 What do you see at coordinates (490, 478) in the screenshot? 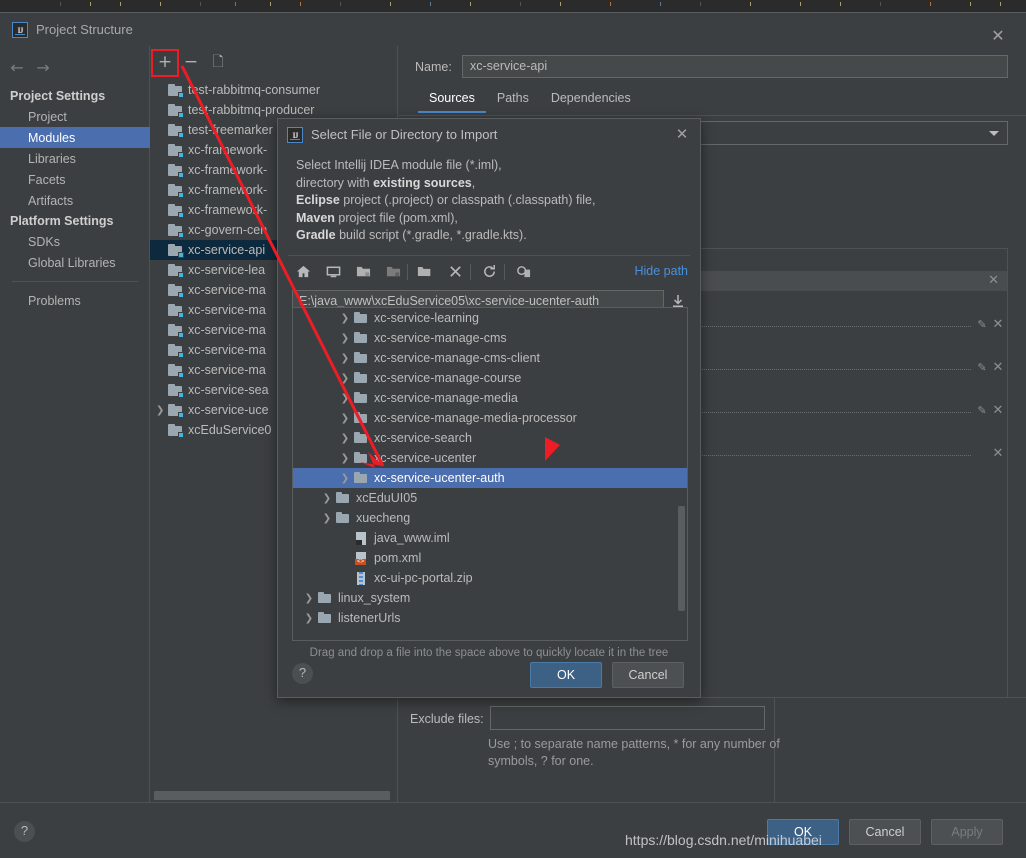
I see `file-tree-row: ❯ xc-service-ucenter-auth` at bounding box center [490, 478].